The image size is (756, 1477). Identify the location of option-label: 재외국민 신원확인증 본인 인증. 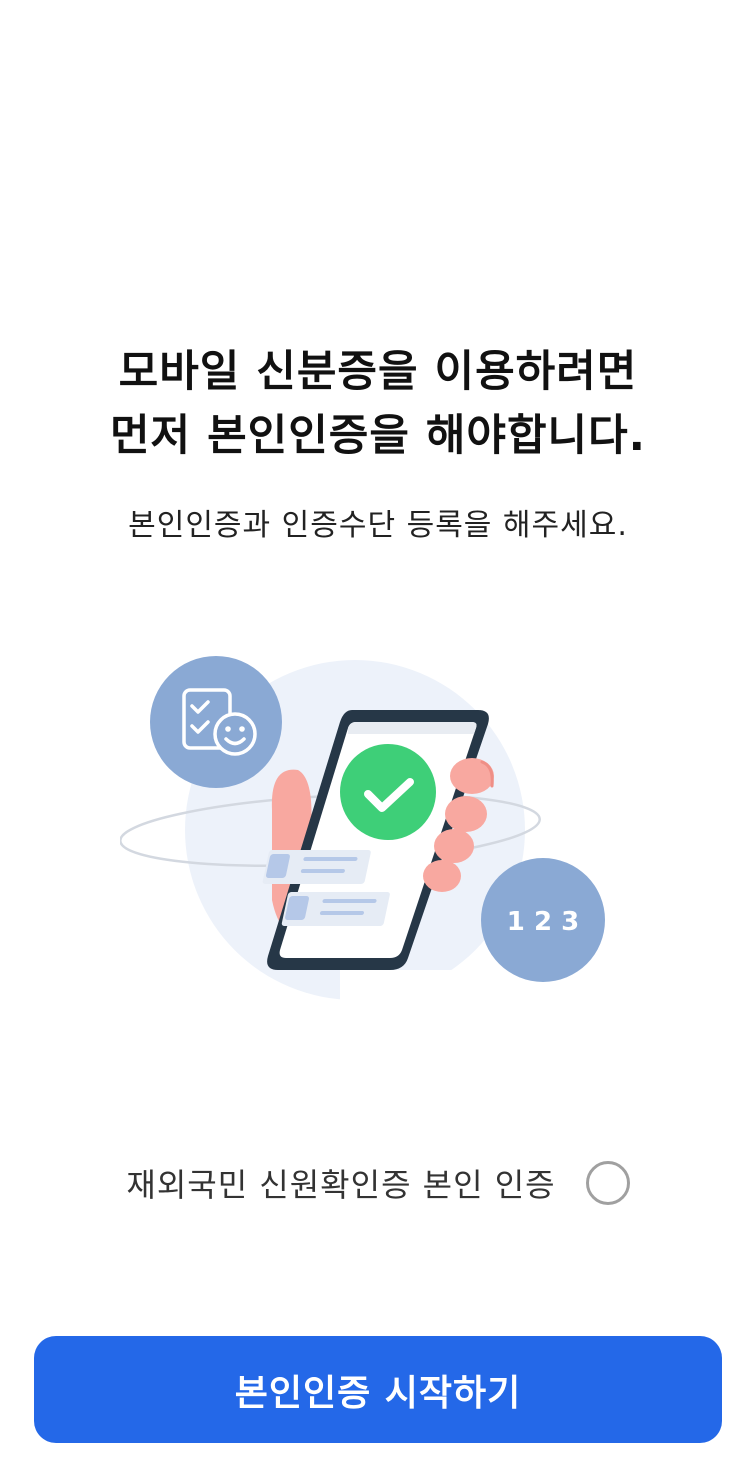
(341, 1185).